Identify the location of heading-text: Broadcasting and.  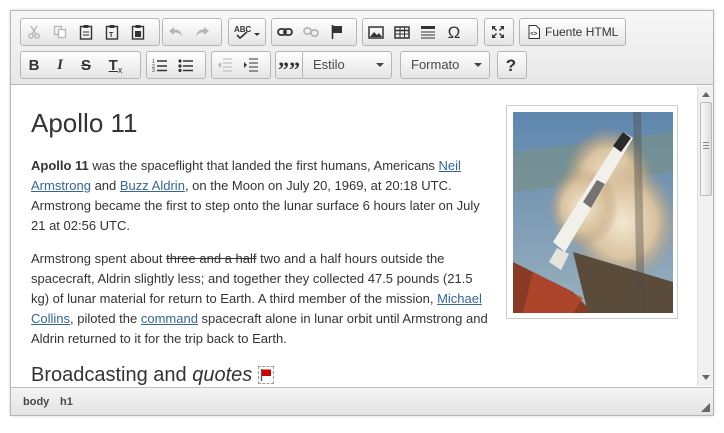
(112, 375).